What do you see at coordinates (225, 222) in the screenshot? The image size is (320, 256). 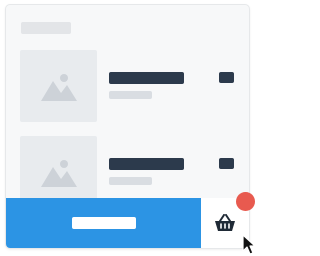 I see `shopping-basket-icon` at bounding box center [225, 222].